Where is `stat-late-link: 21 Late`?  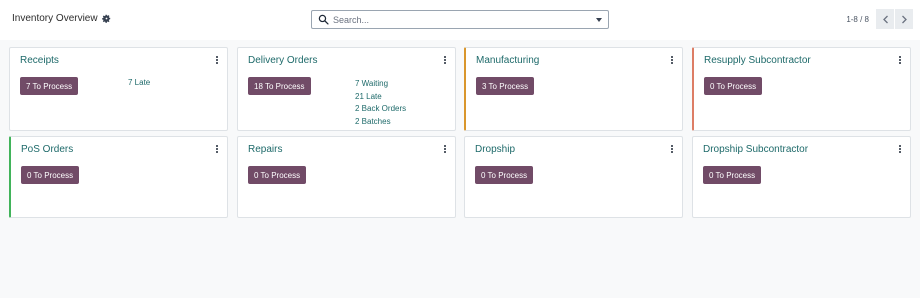
stat-late-link: 21 Late is located at coordinates (380, 97).